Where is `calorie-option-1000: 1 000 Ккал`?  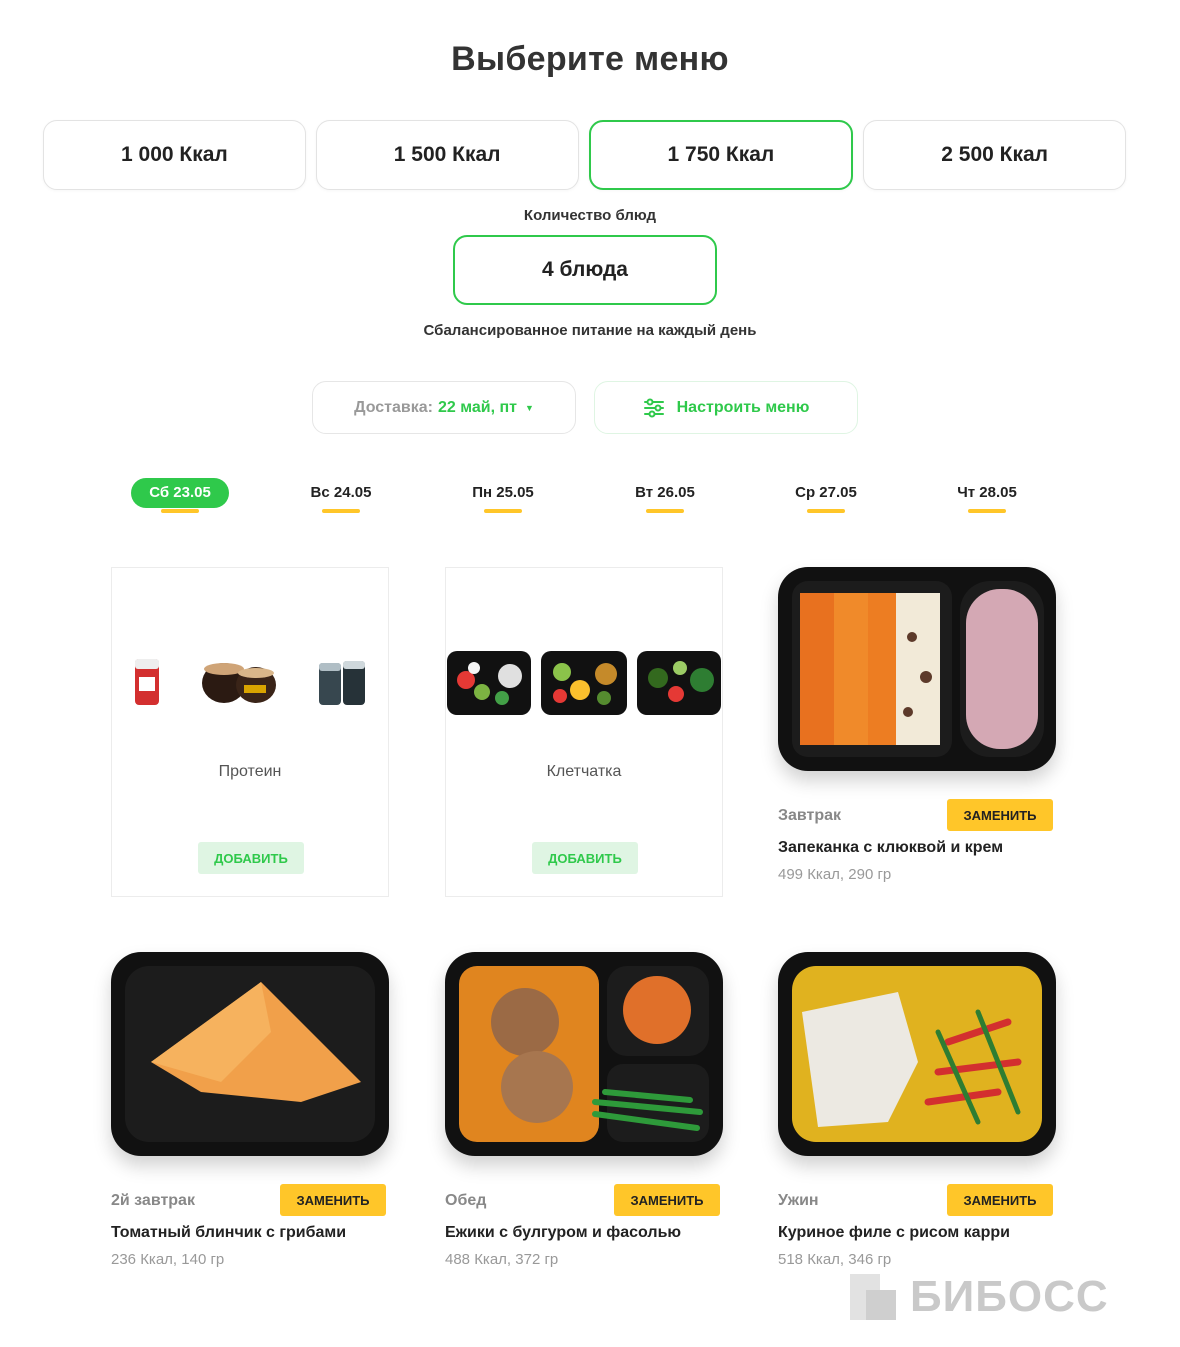 calorie-option-1000: 1 000 Ккал is located at coordinates (174, 155).